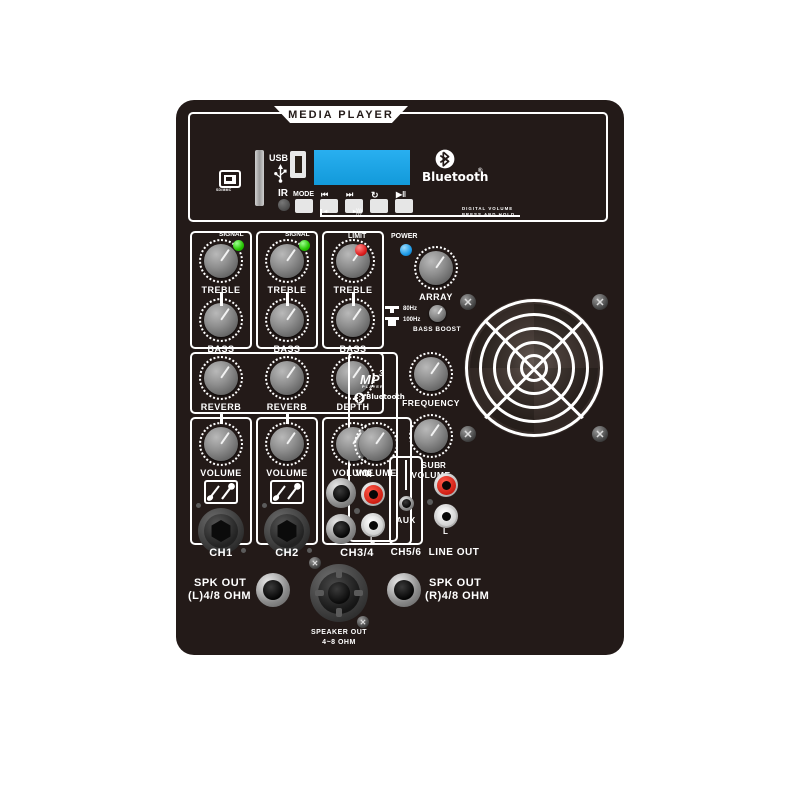 This screenshot has height=800, width=800. Describe the element at coordinates (489, 214) in the screenshot. I see `digital-volume-hint-line2: PRESS AND HOLD` at that location.